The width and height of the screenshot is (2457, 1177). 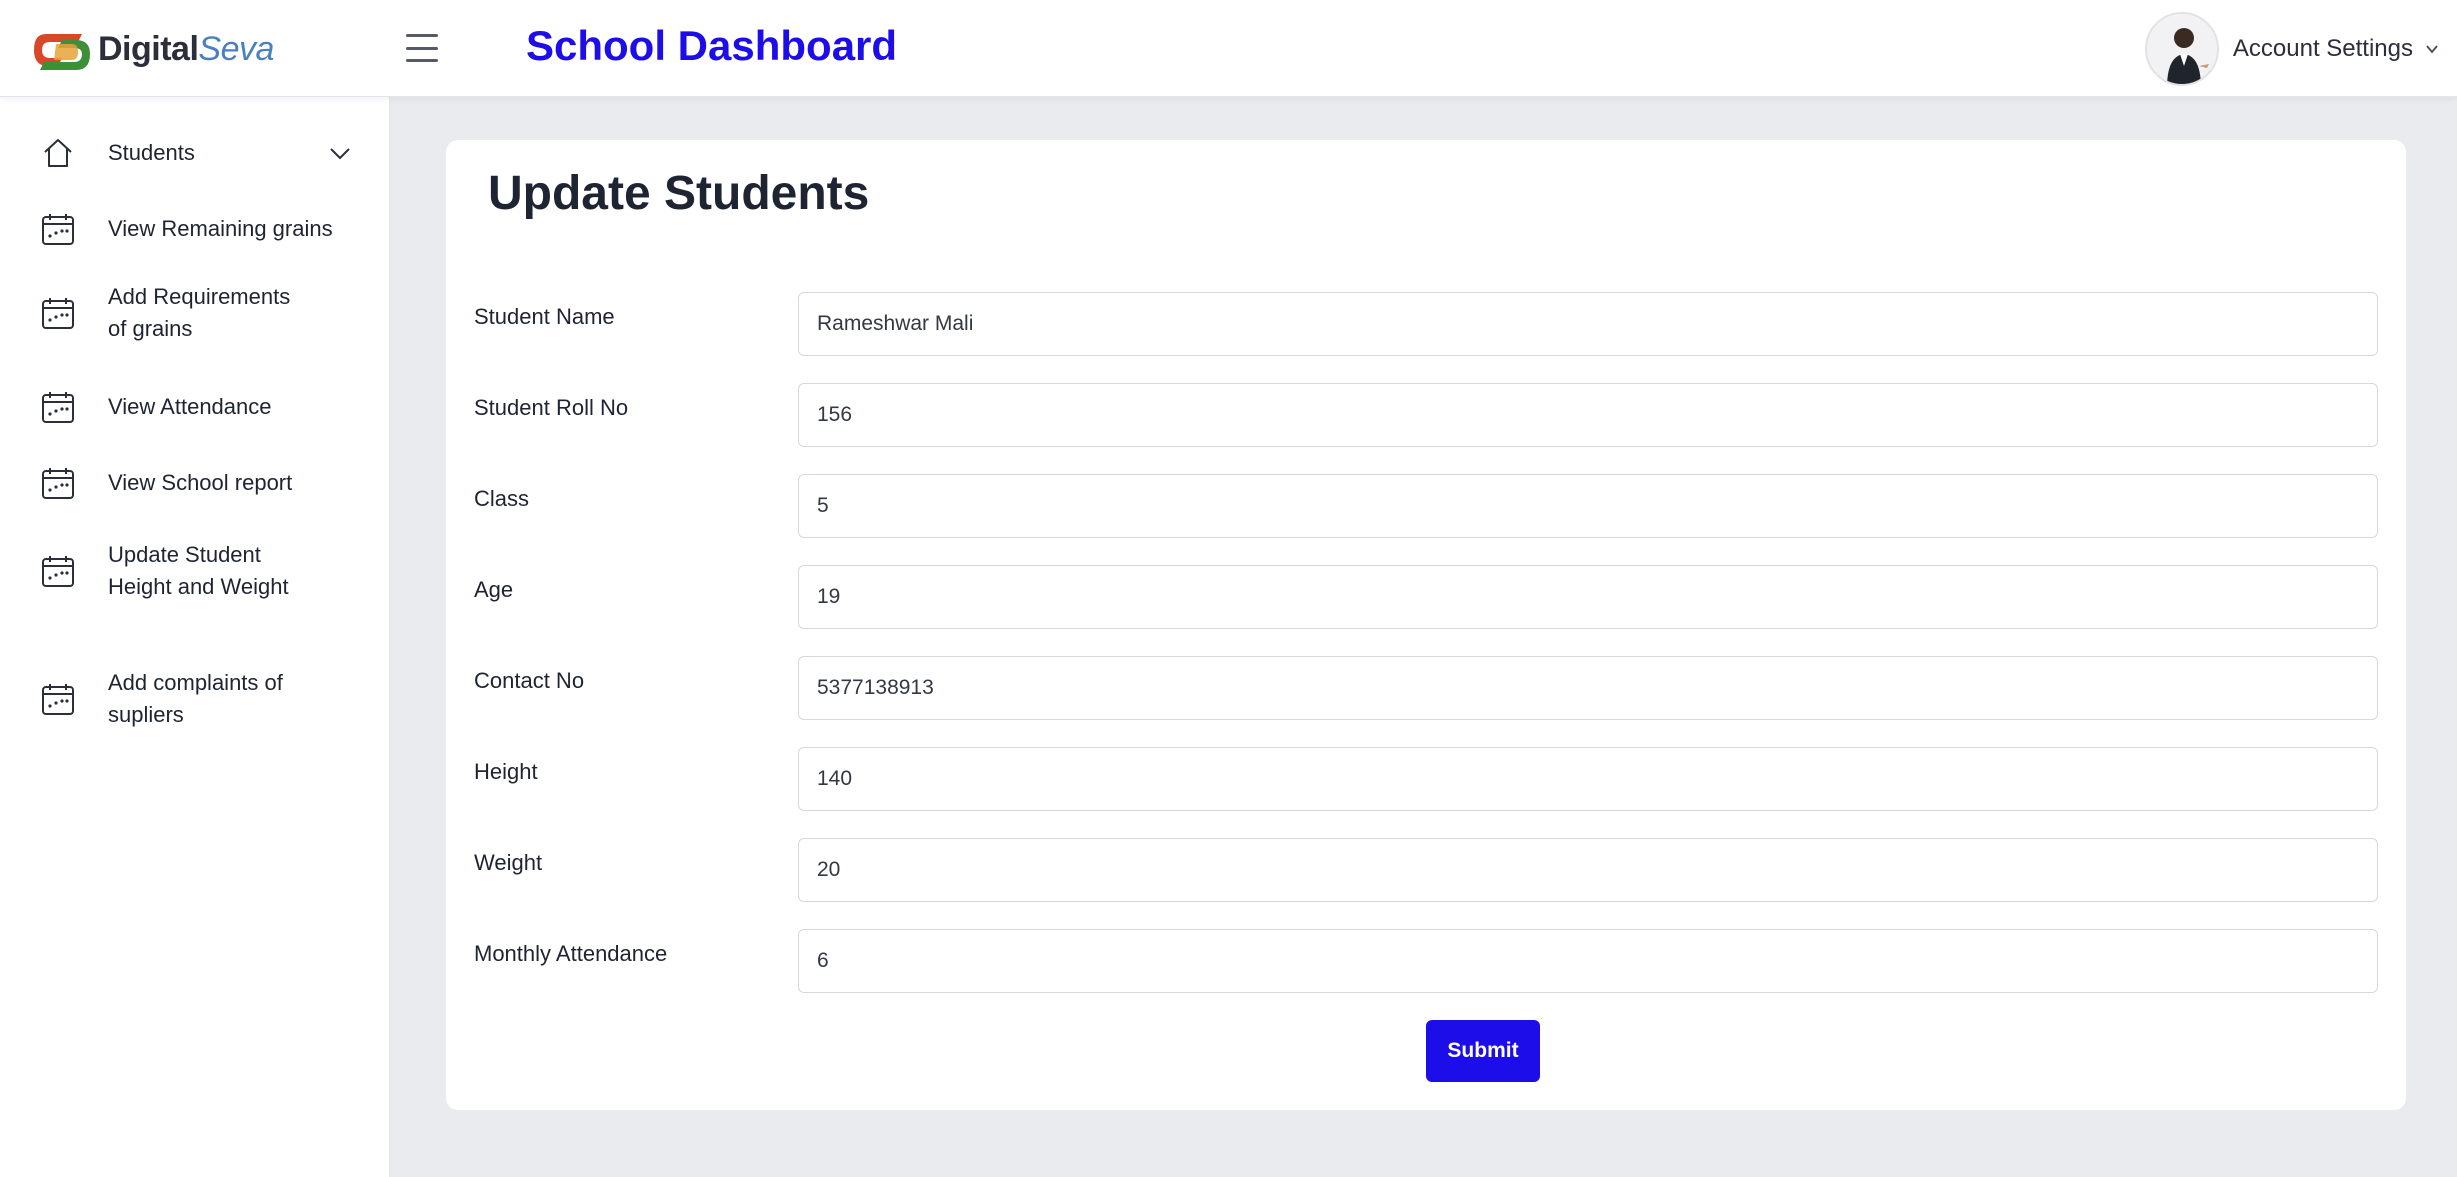 What do you see at coordinates (62, 52) in the screenshot?
I see `digitalseva-logo-icon` at bounding box center [62, 52].